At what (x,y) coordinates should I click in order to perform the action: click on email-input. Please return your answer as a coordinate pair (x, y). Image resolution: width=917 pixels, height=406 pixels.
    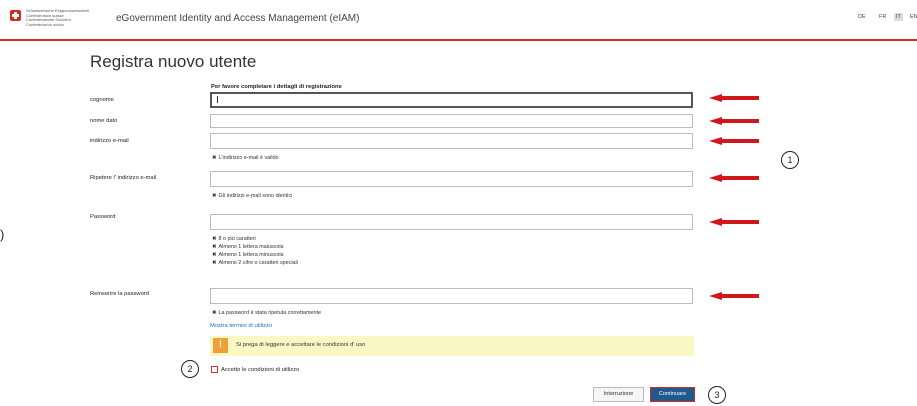
    Looking at the image, I should click on (451, 141).